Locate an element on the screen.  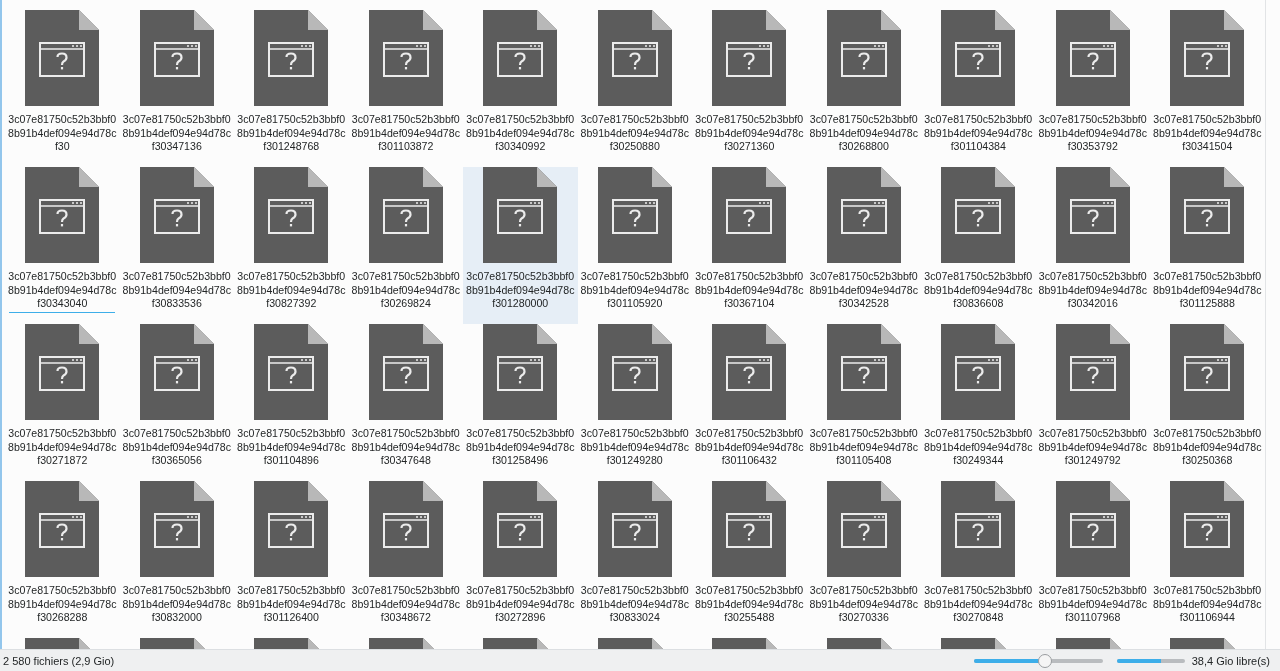
file-item: 3c07e81750c52b3bbf0 8b91b4def094e94d78c f30268800 is located at coordinates (863, 88).